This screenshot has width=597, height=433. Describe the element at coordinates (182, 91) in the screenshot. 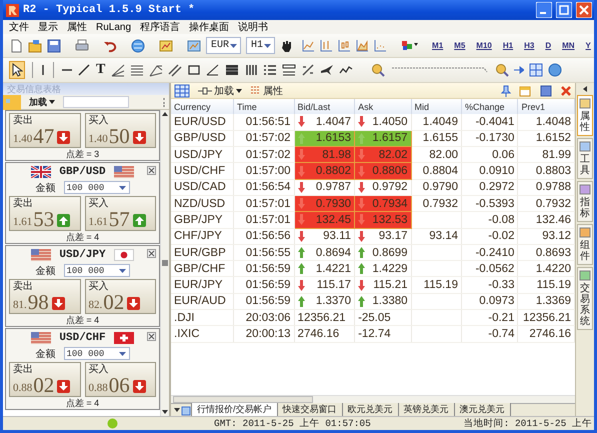

I see `table-icon` at that location.